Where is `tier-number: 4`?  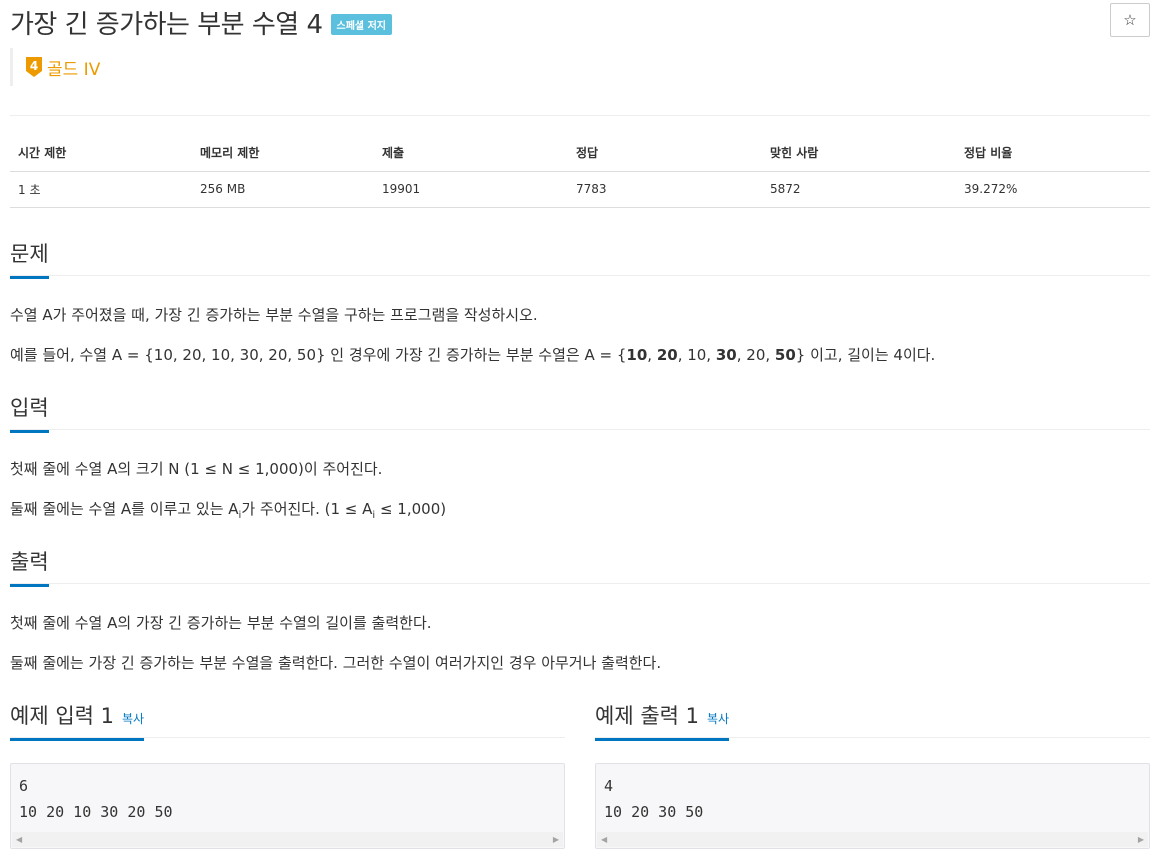 tier-number: 4 is located at coordinates (34, 66).